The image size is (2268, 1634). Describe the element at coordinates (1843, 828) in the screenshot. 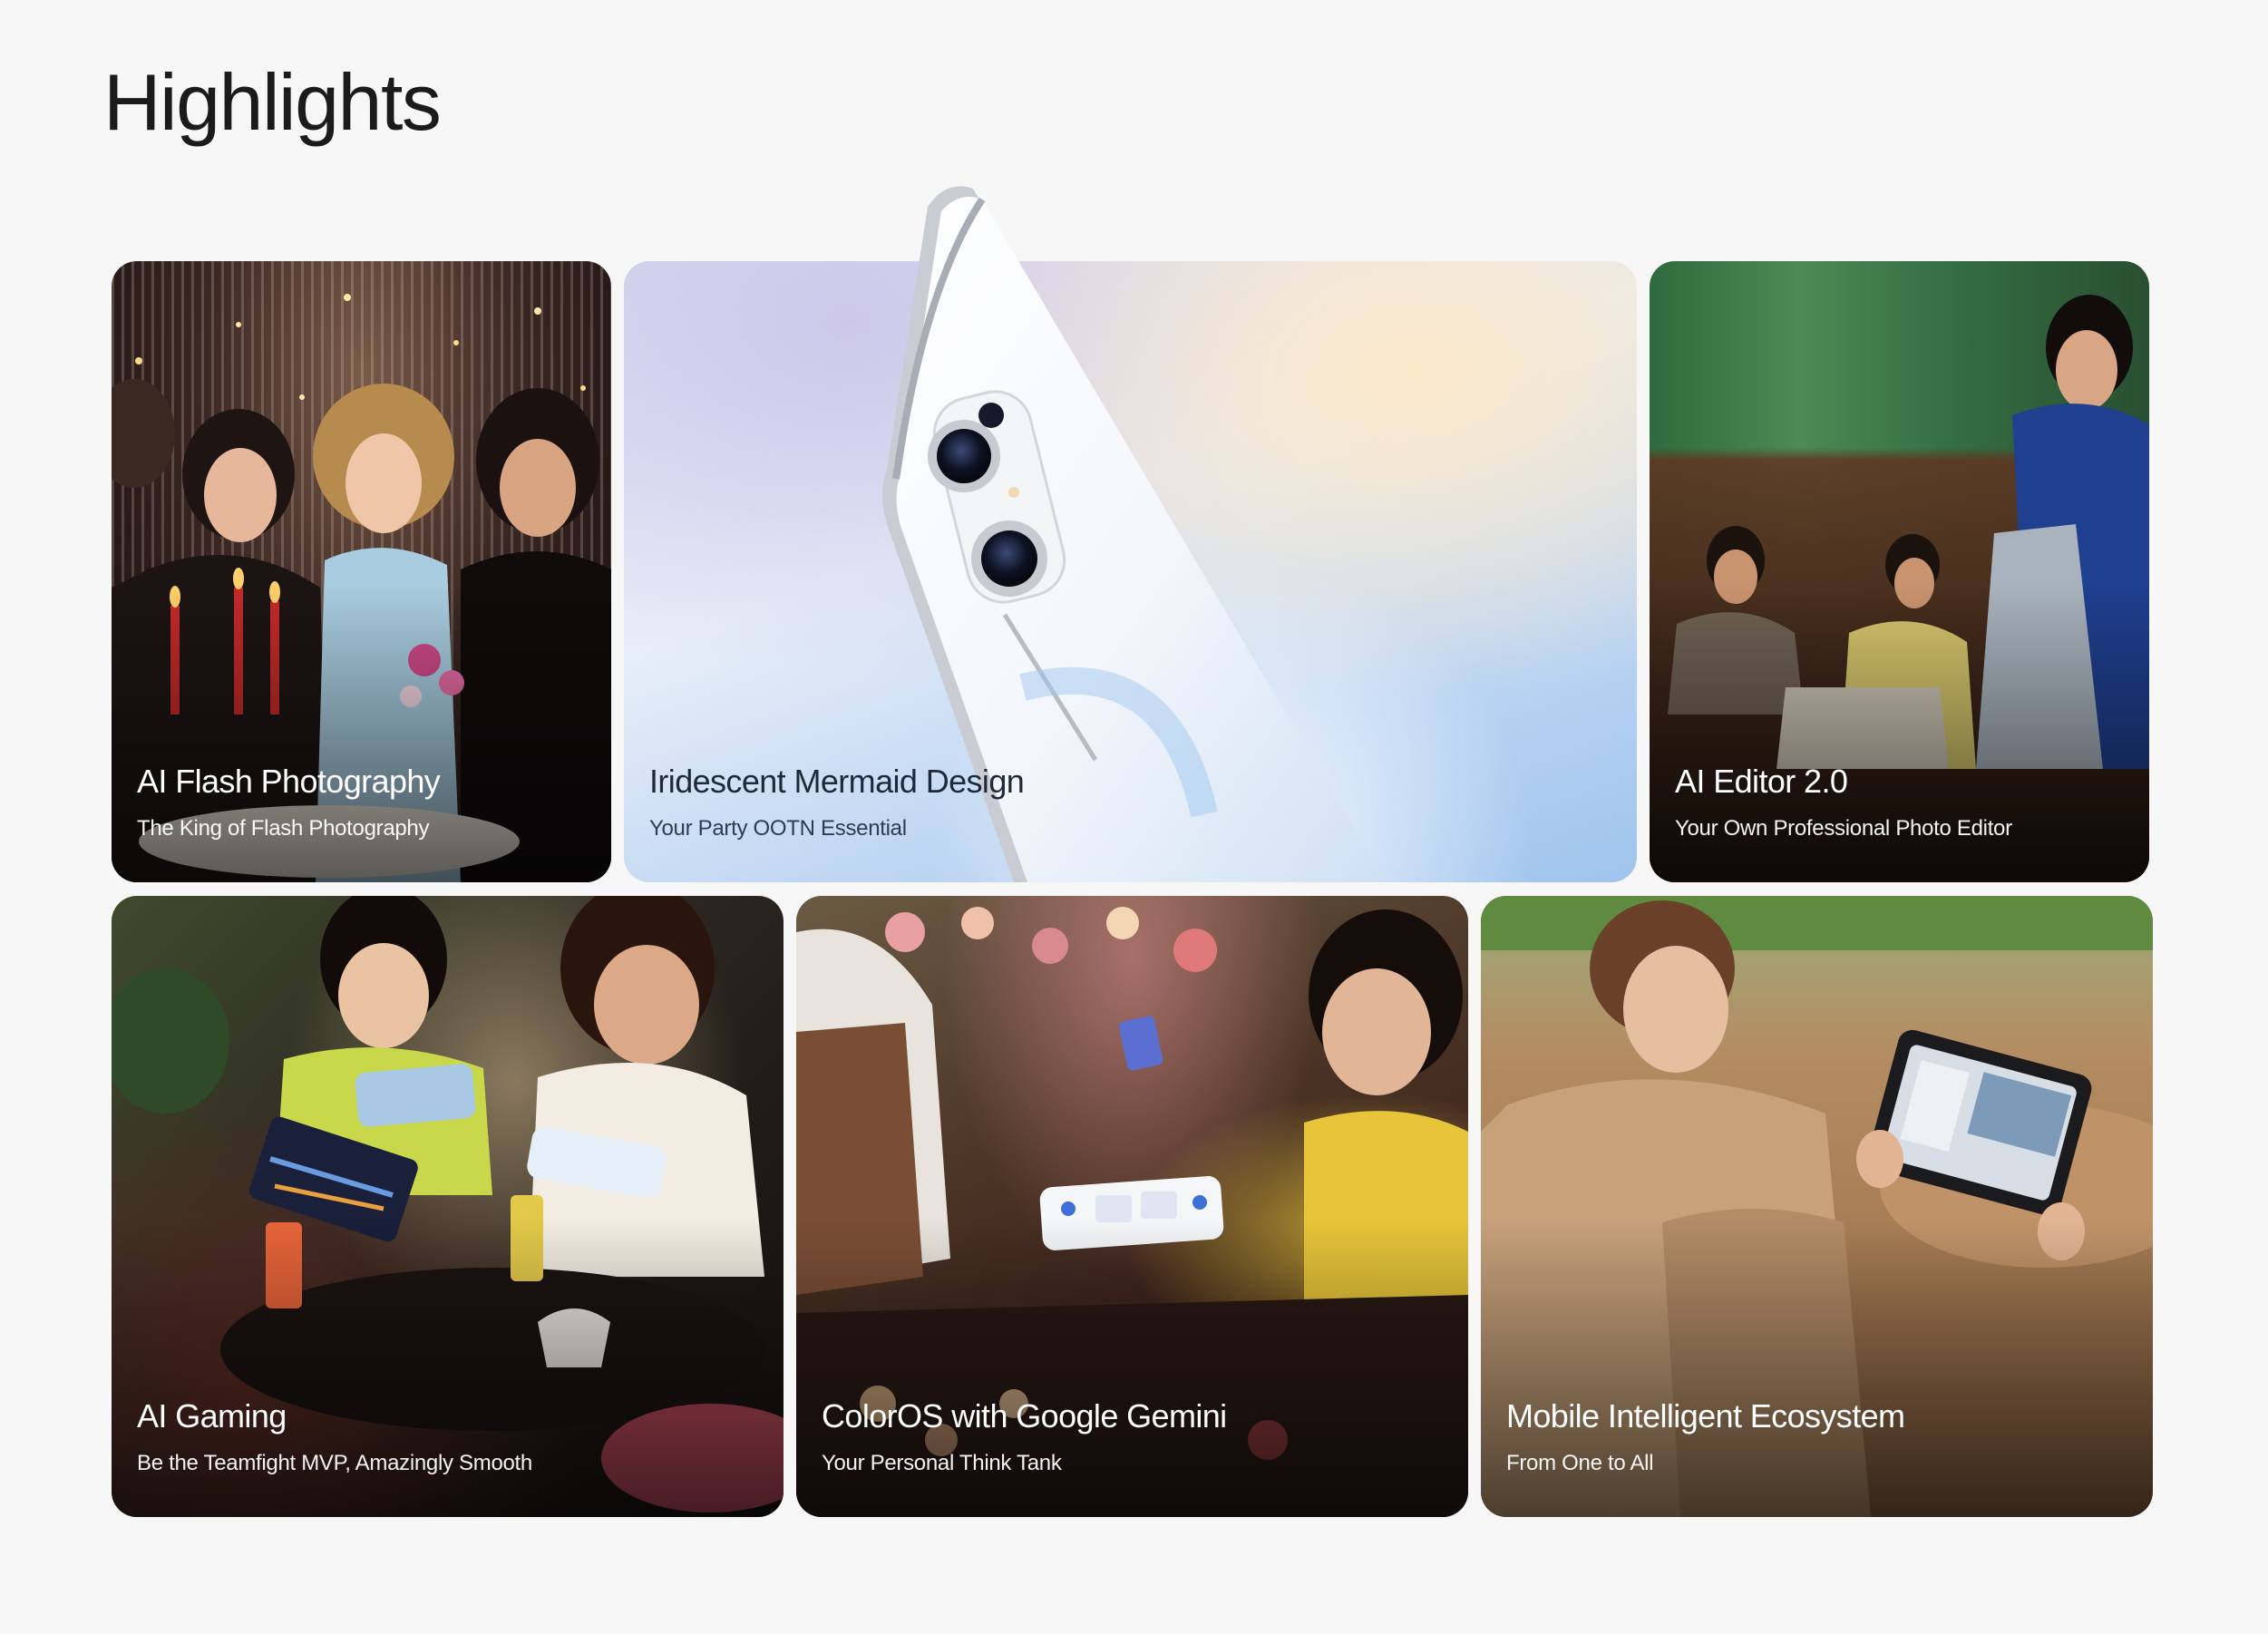

I see `card-subtitle: Your Own Professional Photo Editor` at that location.